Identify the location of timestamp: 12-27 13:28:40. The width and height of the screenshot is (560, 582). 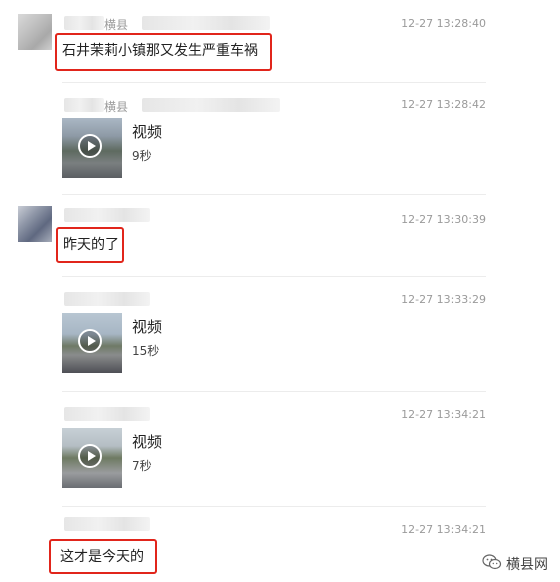
(443, 23).